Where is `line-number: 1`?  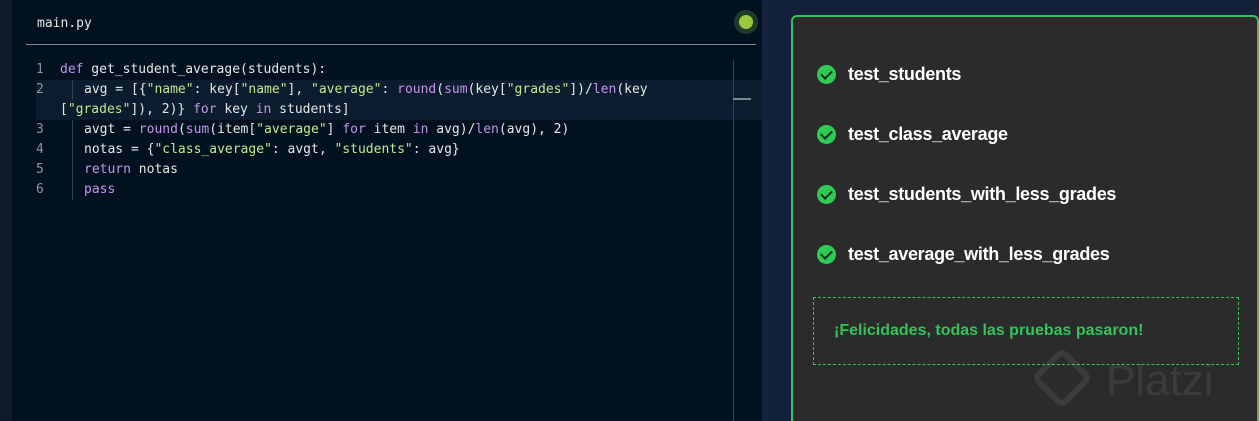 line-number: 1 is located at coordinates (40, 69).